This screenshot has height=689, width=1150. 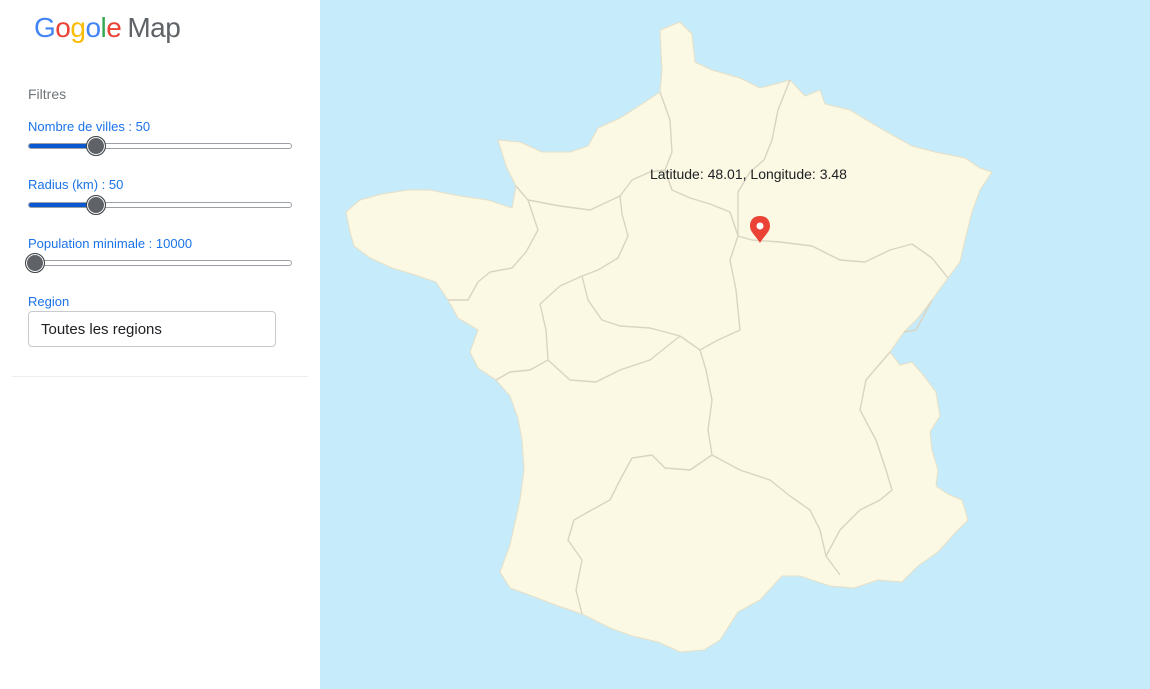 What do you see at coordinates (45, 27) in the screenshot?
I see `logo-letter: G` at bounding box center [45, 27].